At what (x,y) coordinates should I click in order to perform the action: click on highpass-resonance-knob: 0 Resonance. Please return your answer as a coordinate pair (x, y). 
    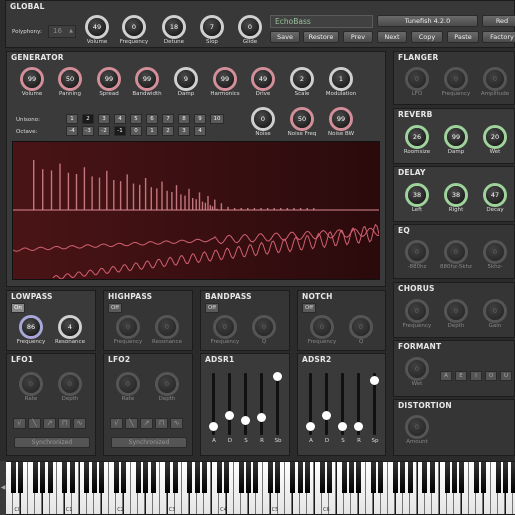
    Looking at the image, I should click on (167, 330).